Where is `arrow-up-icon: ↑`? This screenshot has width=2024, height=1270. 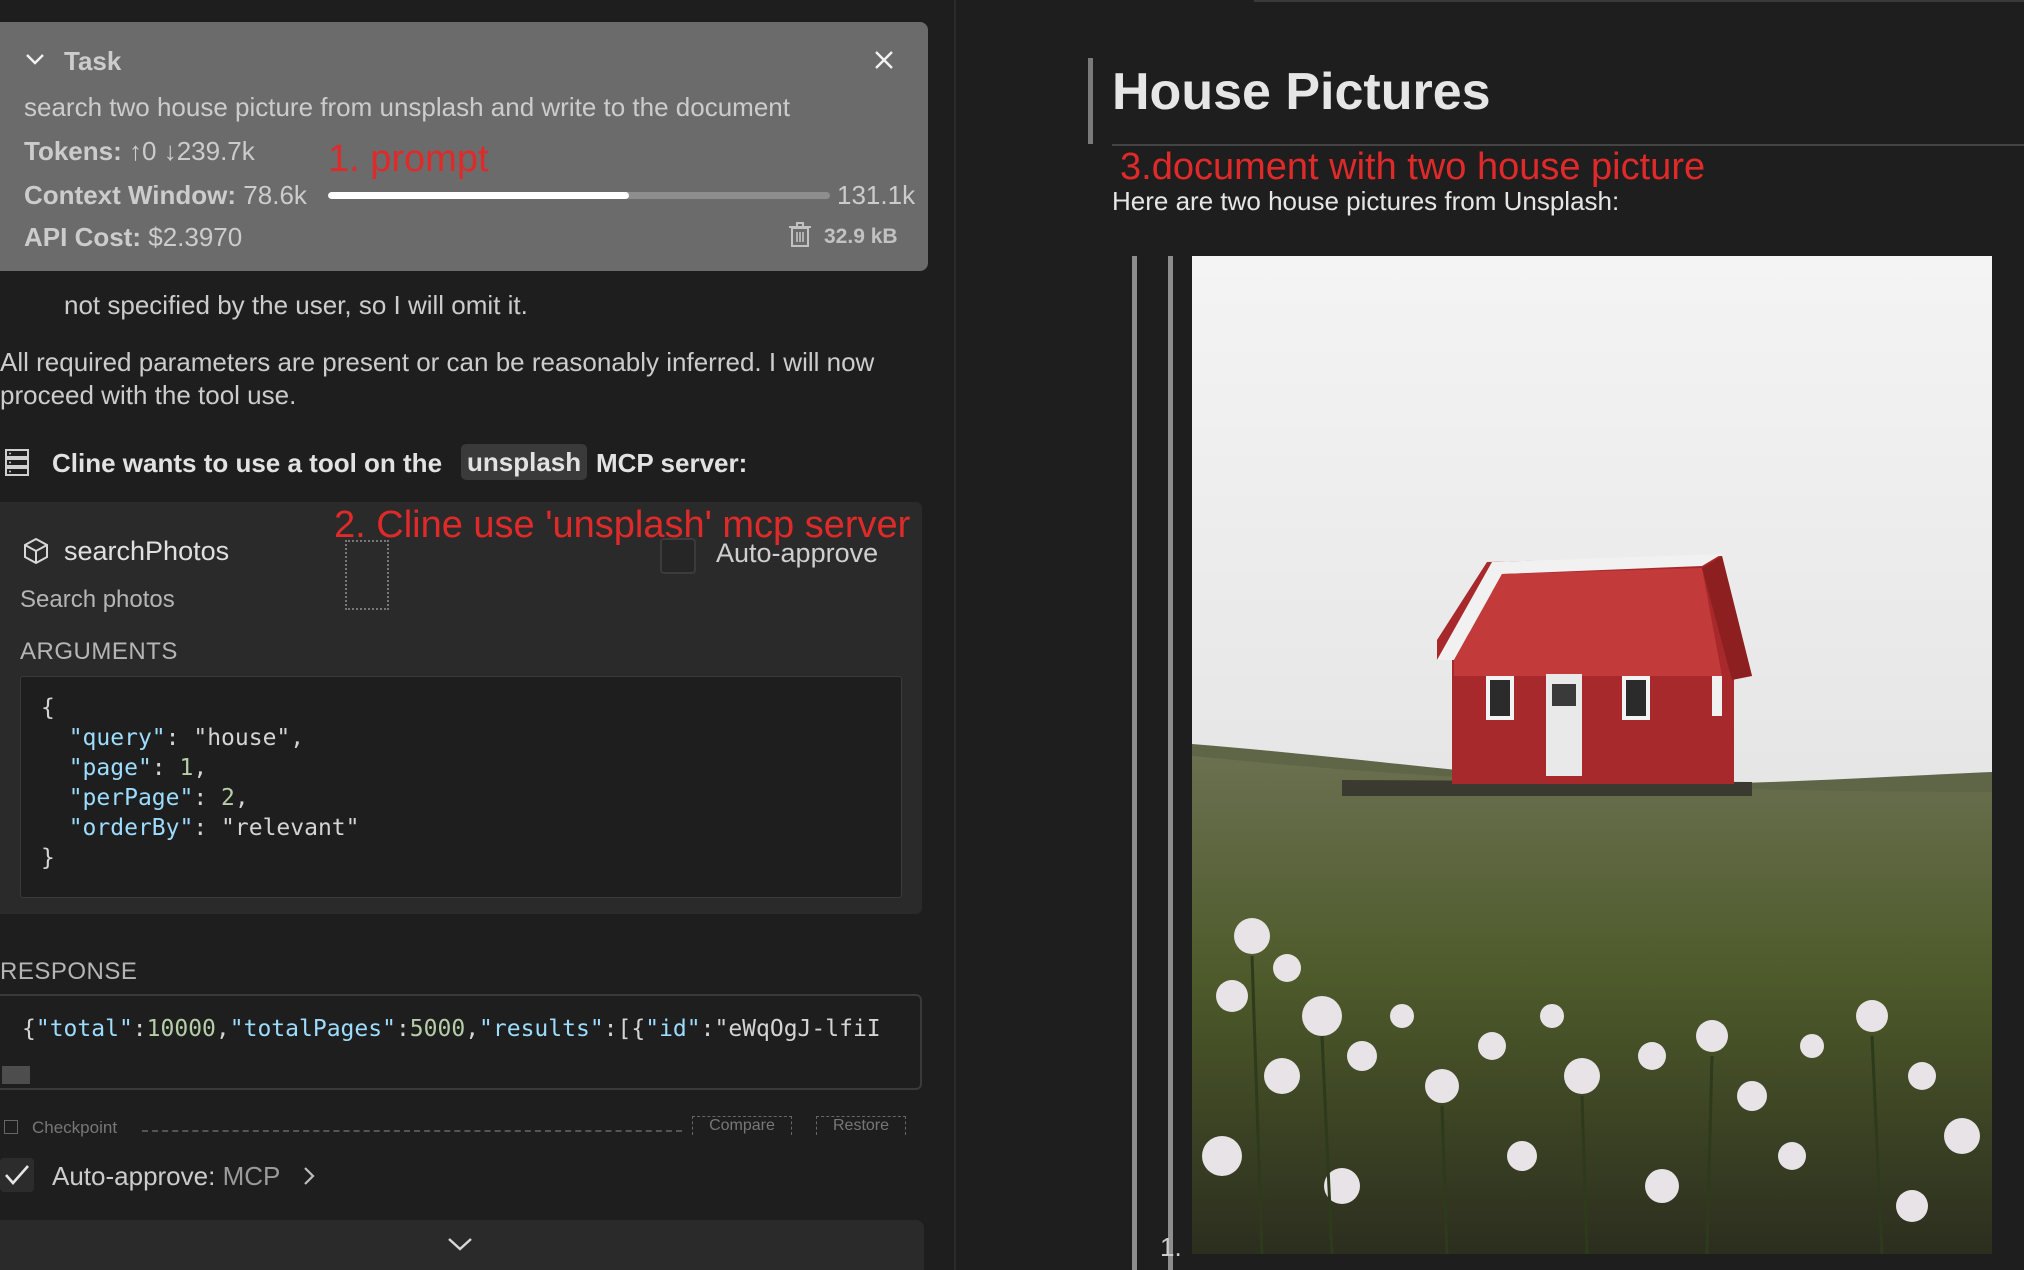 arrow-up-icon: ↑ is located at coordinates (135, 151).